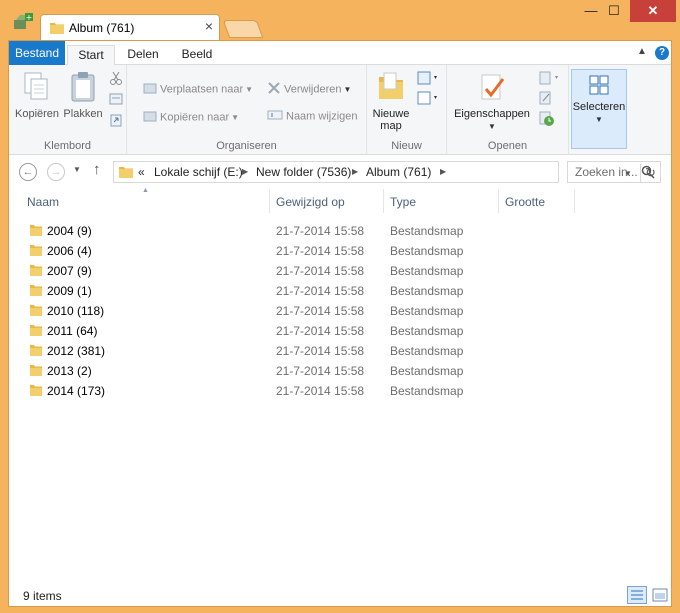  I want to click on tab-close-icon: ×, so click(209, 26).